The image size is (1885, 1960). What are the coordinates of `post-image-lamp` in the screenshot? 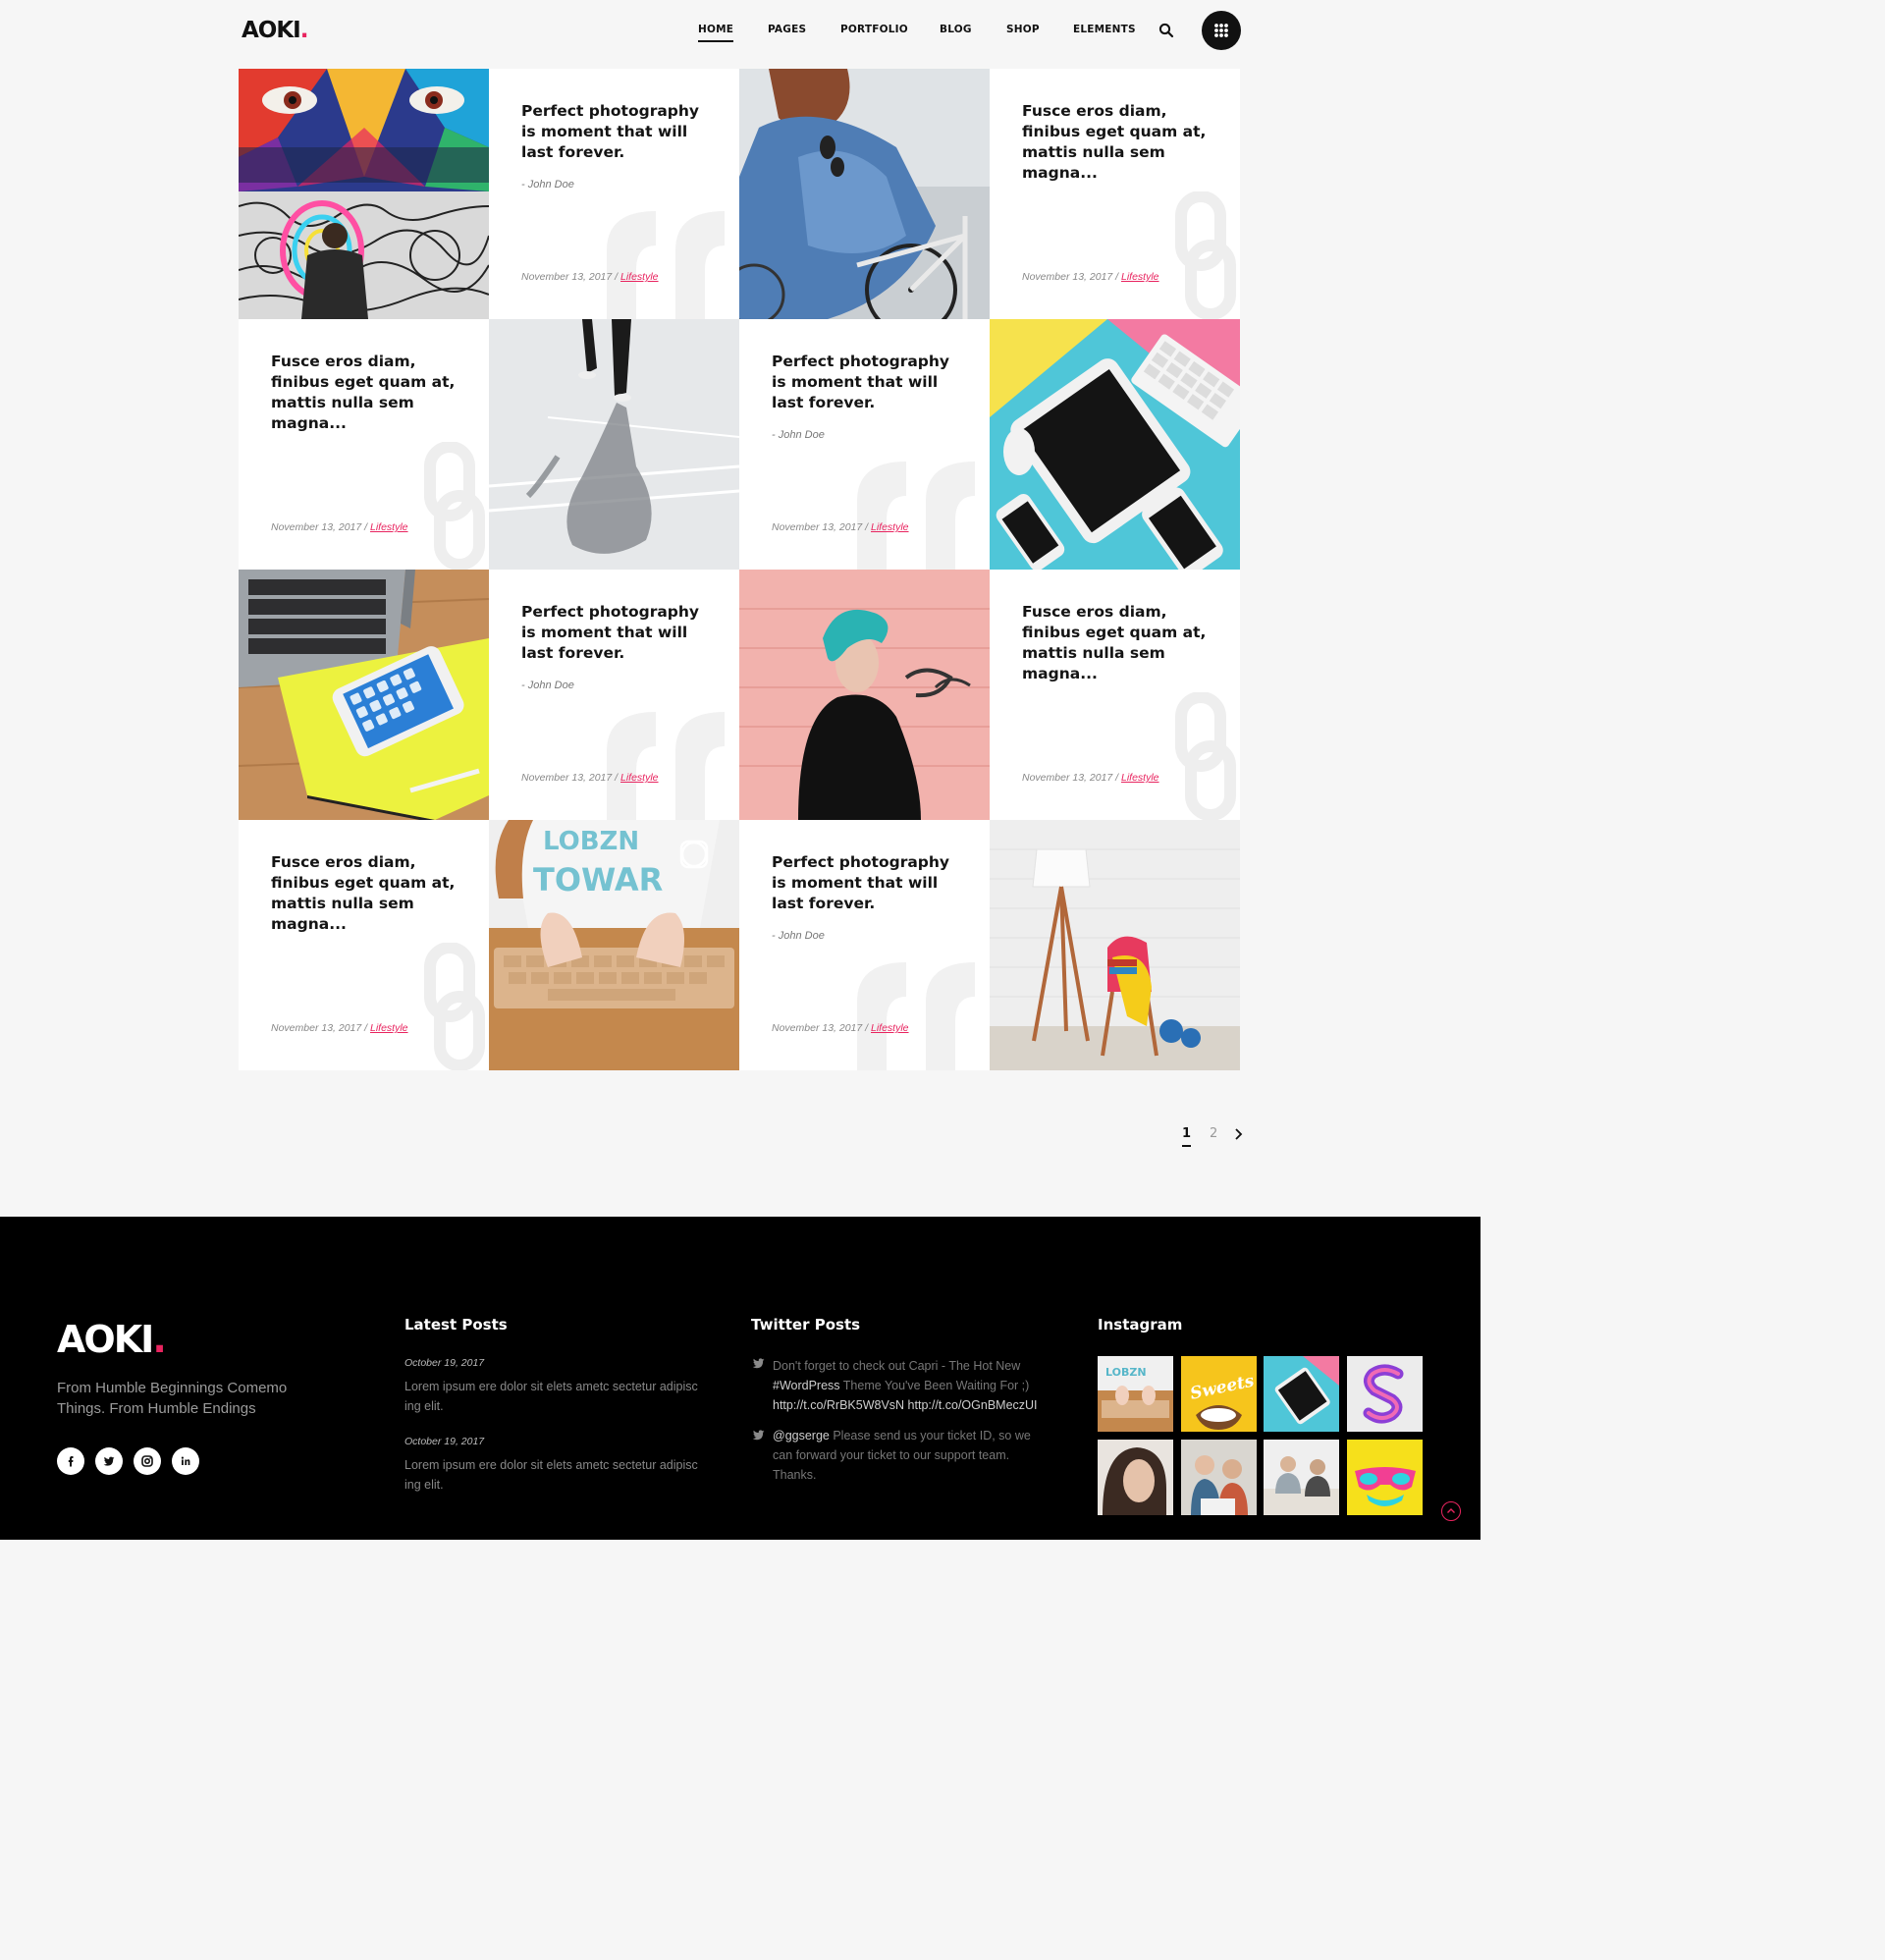 It's located at (1115, 945).